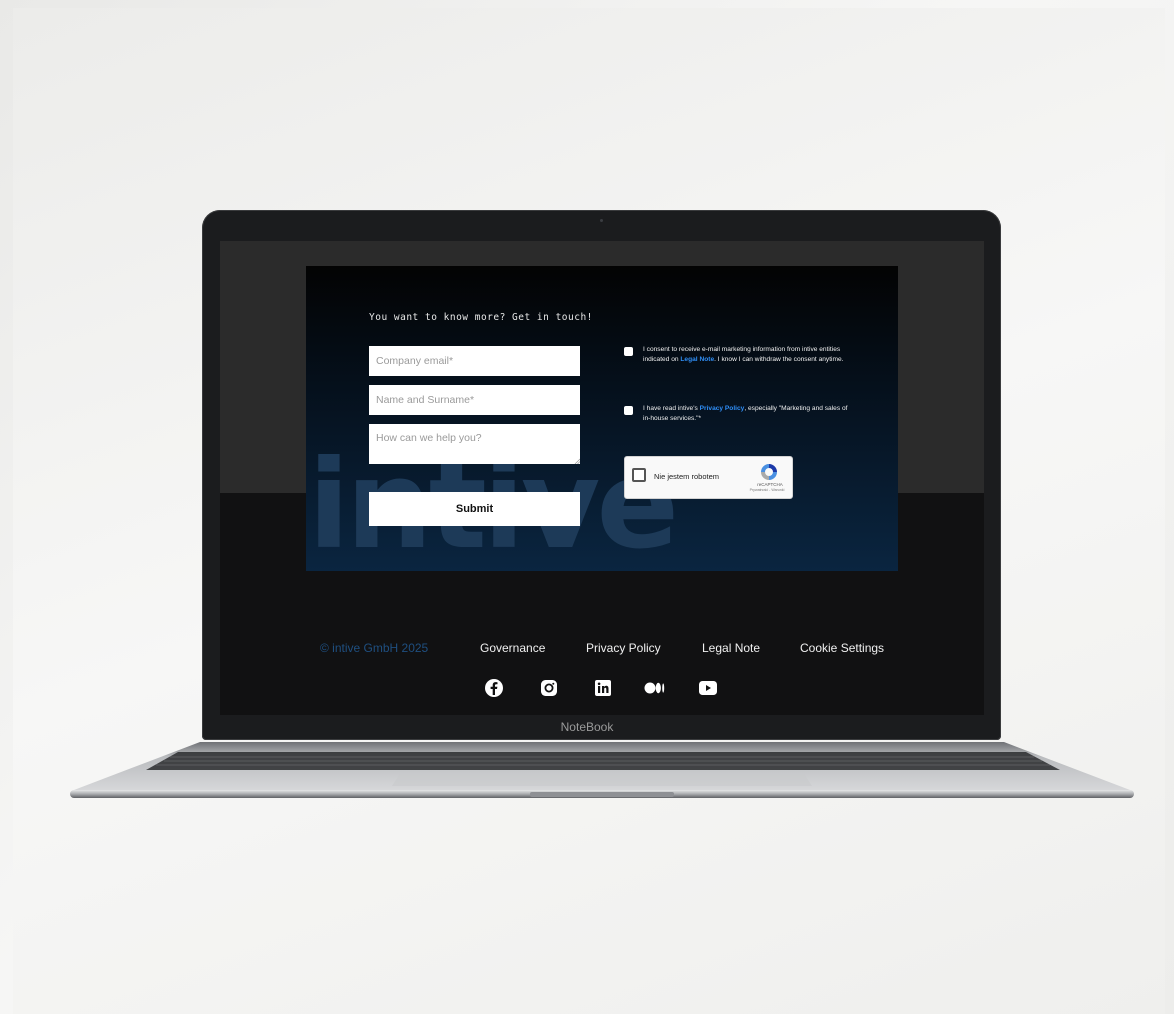 The width and height of the screenshot is (1174, 1014). I want to click on laptop-base, so click(602, 770).